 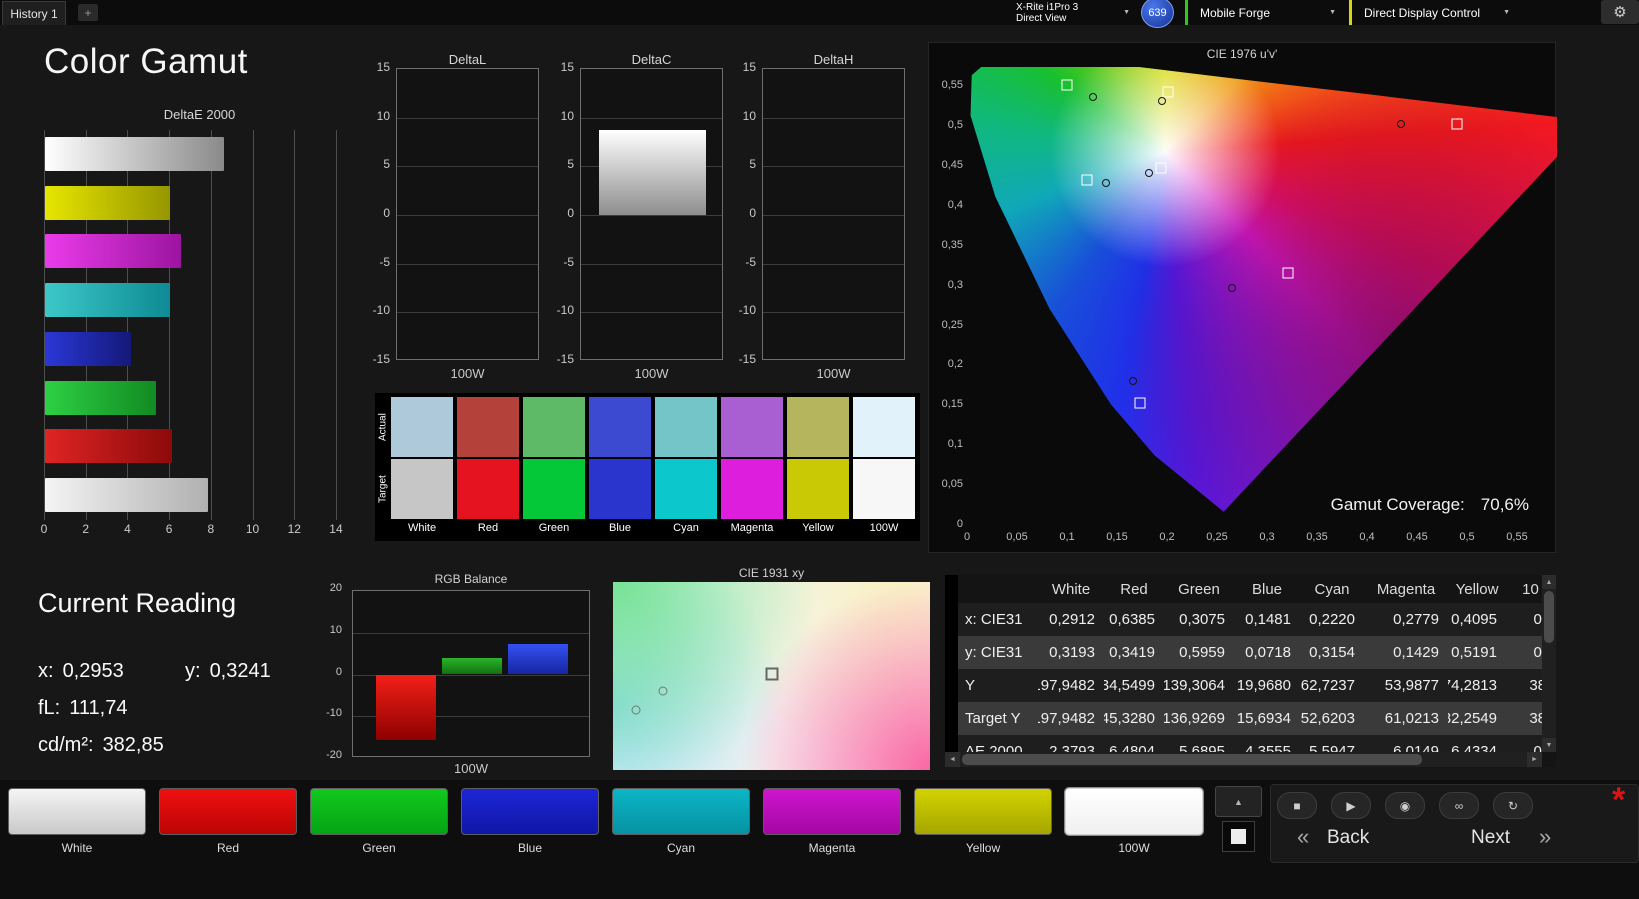 What do you see at coordinates (1405, 805) in the screenshot?
I see `record-button: ◉` at bounding box center [1405, 805].